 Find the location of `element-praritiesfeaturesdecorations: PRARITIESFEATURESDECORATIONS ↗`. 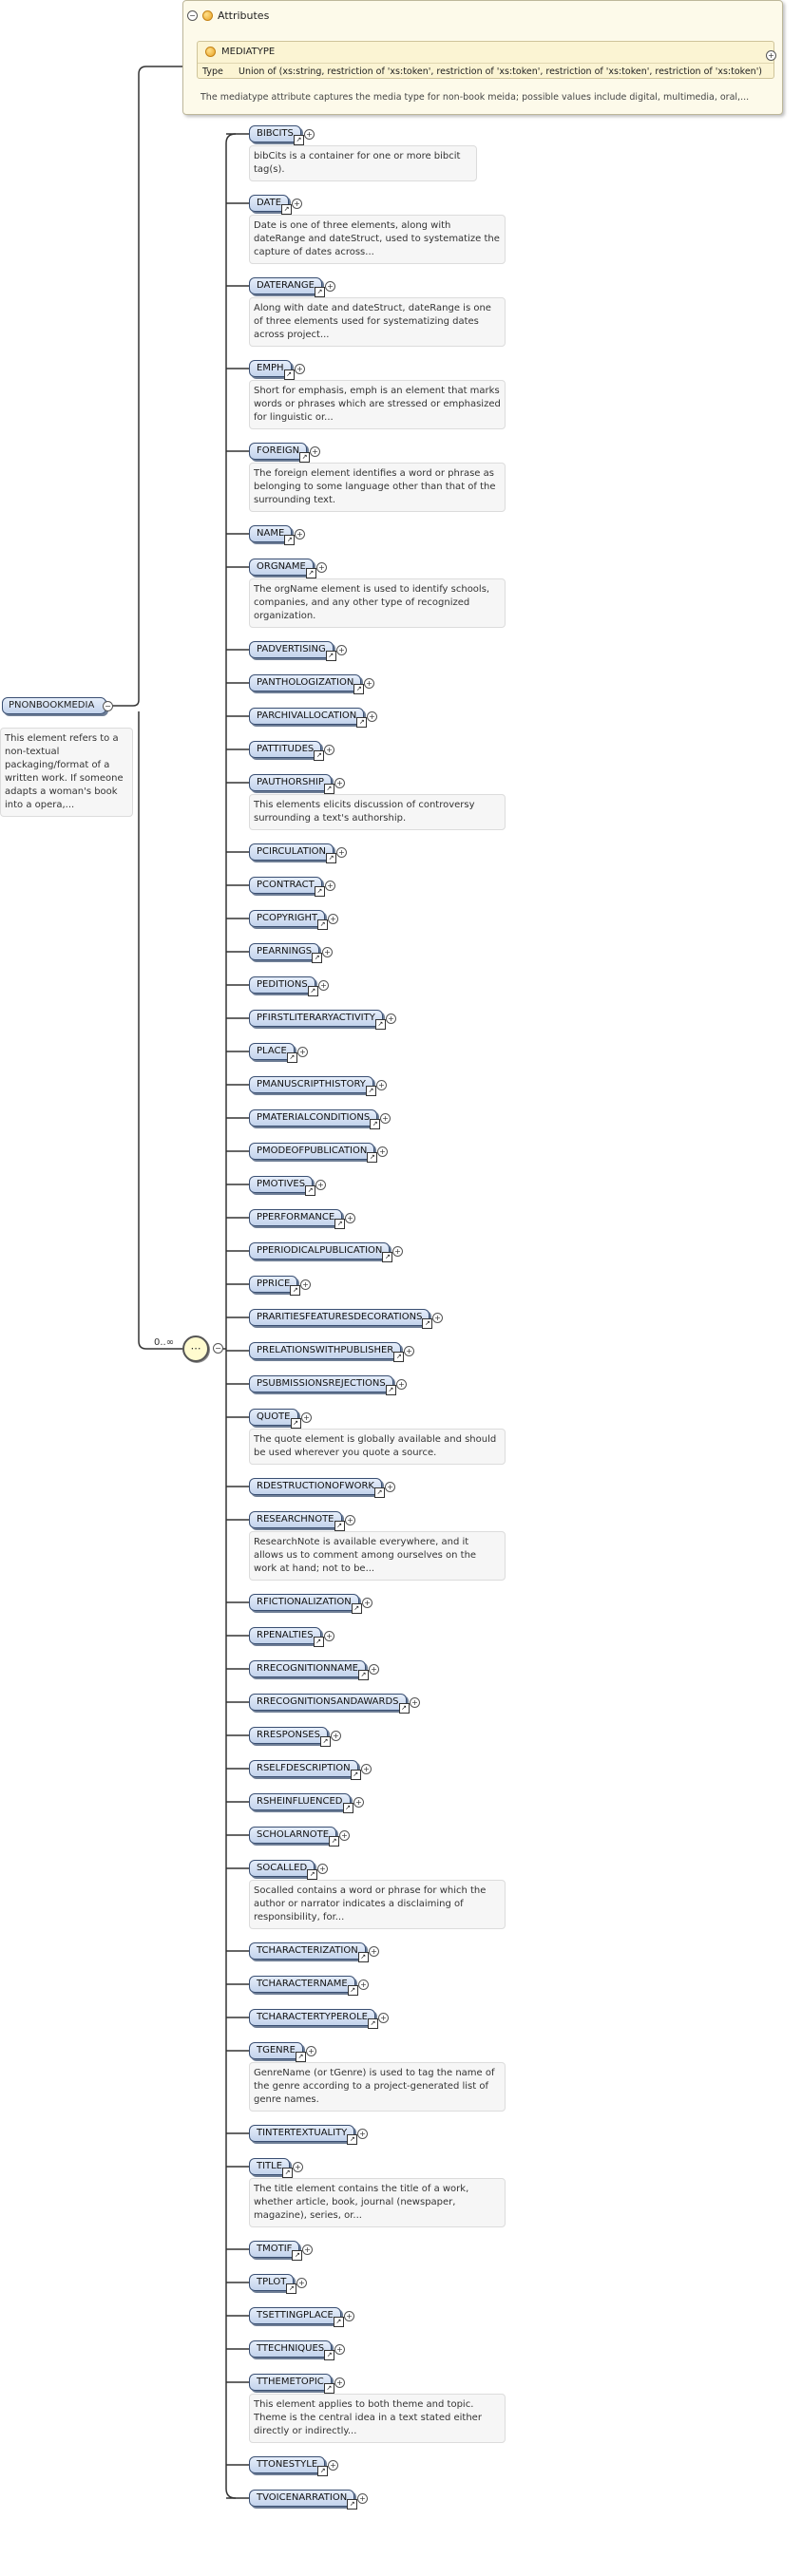

element-praritiesfeaturesdecorations: PRARITIESFEATURESDECORATIONS ↗ is located at coordinates (341, 1319).